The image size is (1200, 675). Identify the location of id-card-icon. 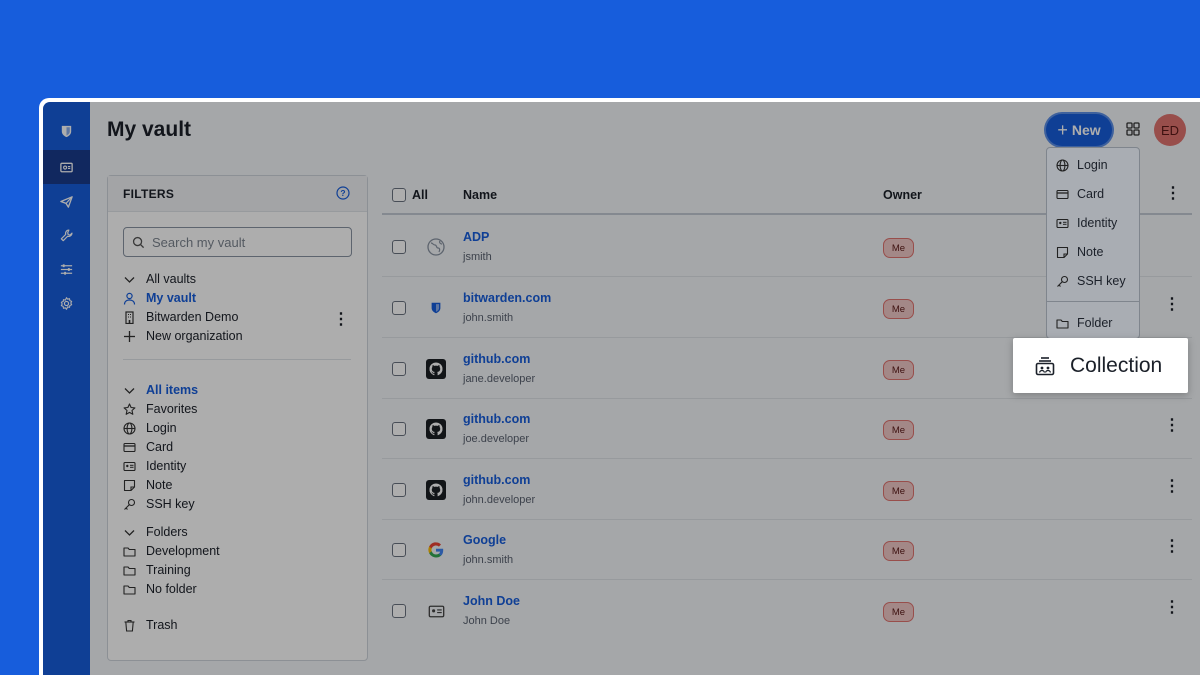
(1062, 223).